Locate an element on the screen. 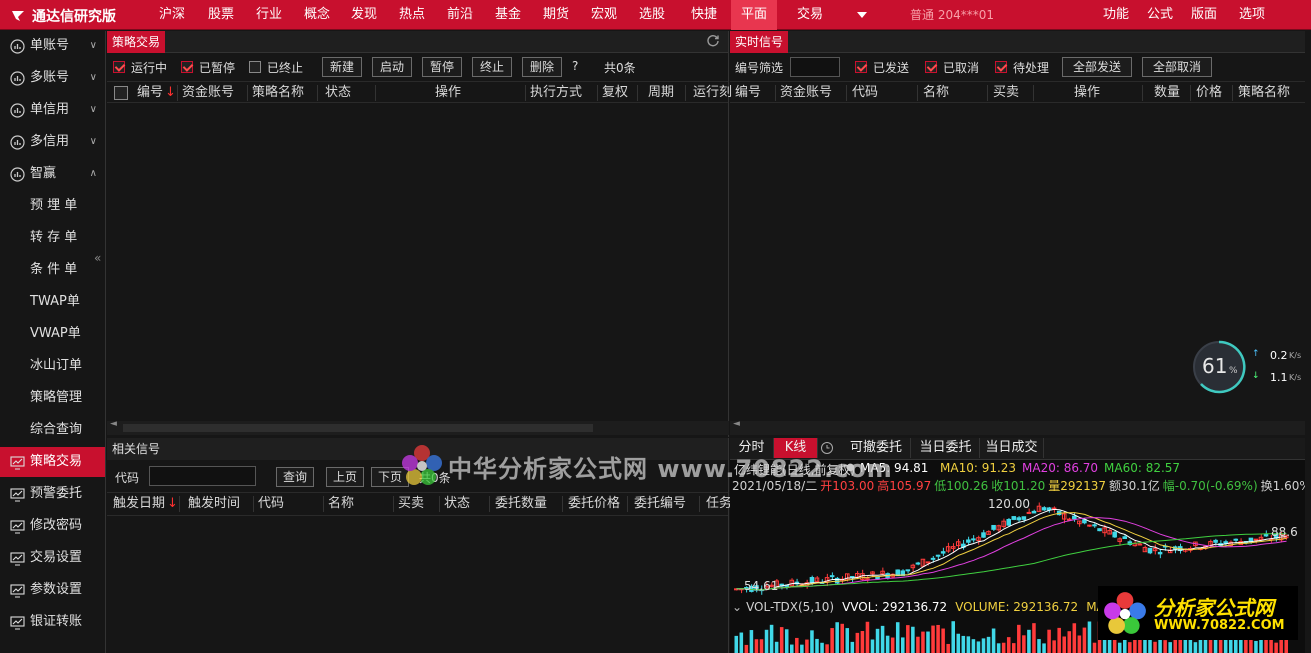 Image resolution: width=1311 pixels, height=653 pixels. related-col-5: 状态 is located at coordinates (457, 504).